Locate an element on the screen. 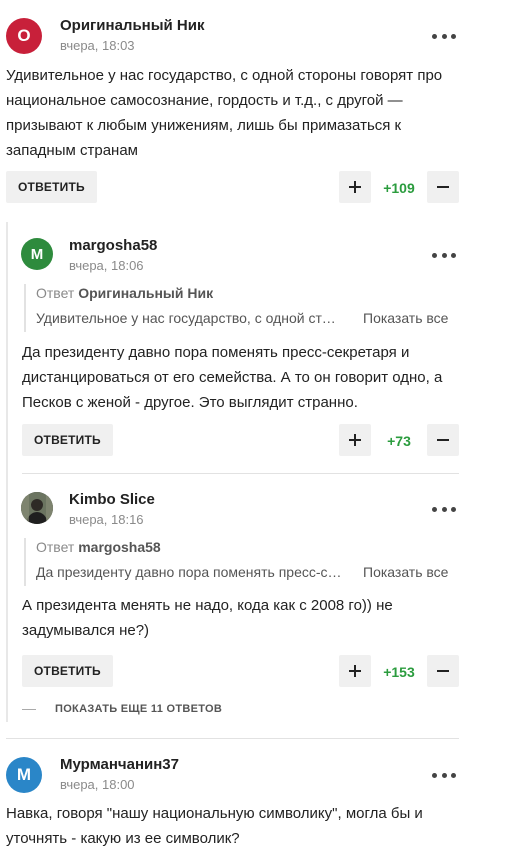 This screenshot has height=848, width=509. show-more-replies-button: ПОКАЗАТЬ ЕЩЕ 11 ОТВЕТОВ is located at coordinates (138, 709).